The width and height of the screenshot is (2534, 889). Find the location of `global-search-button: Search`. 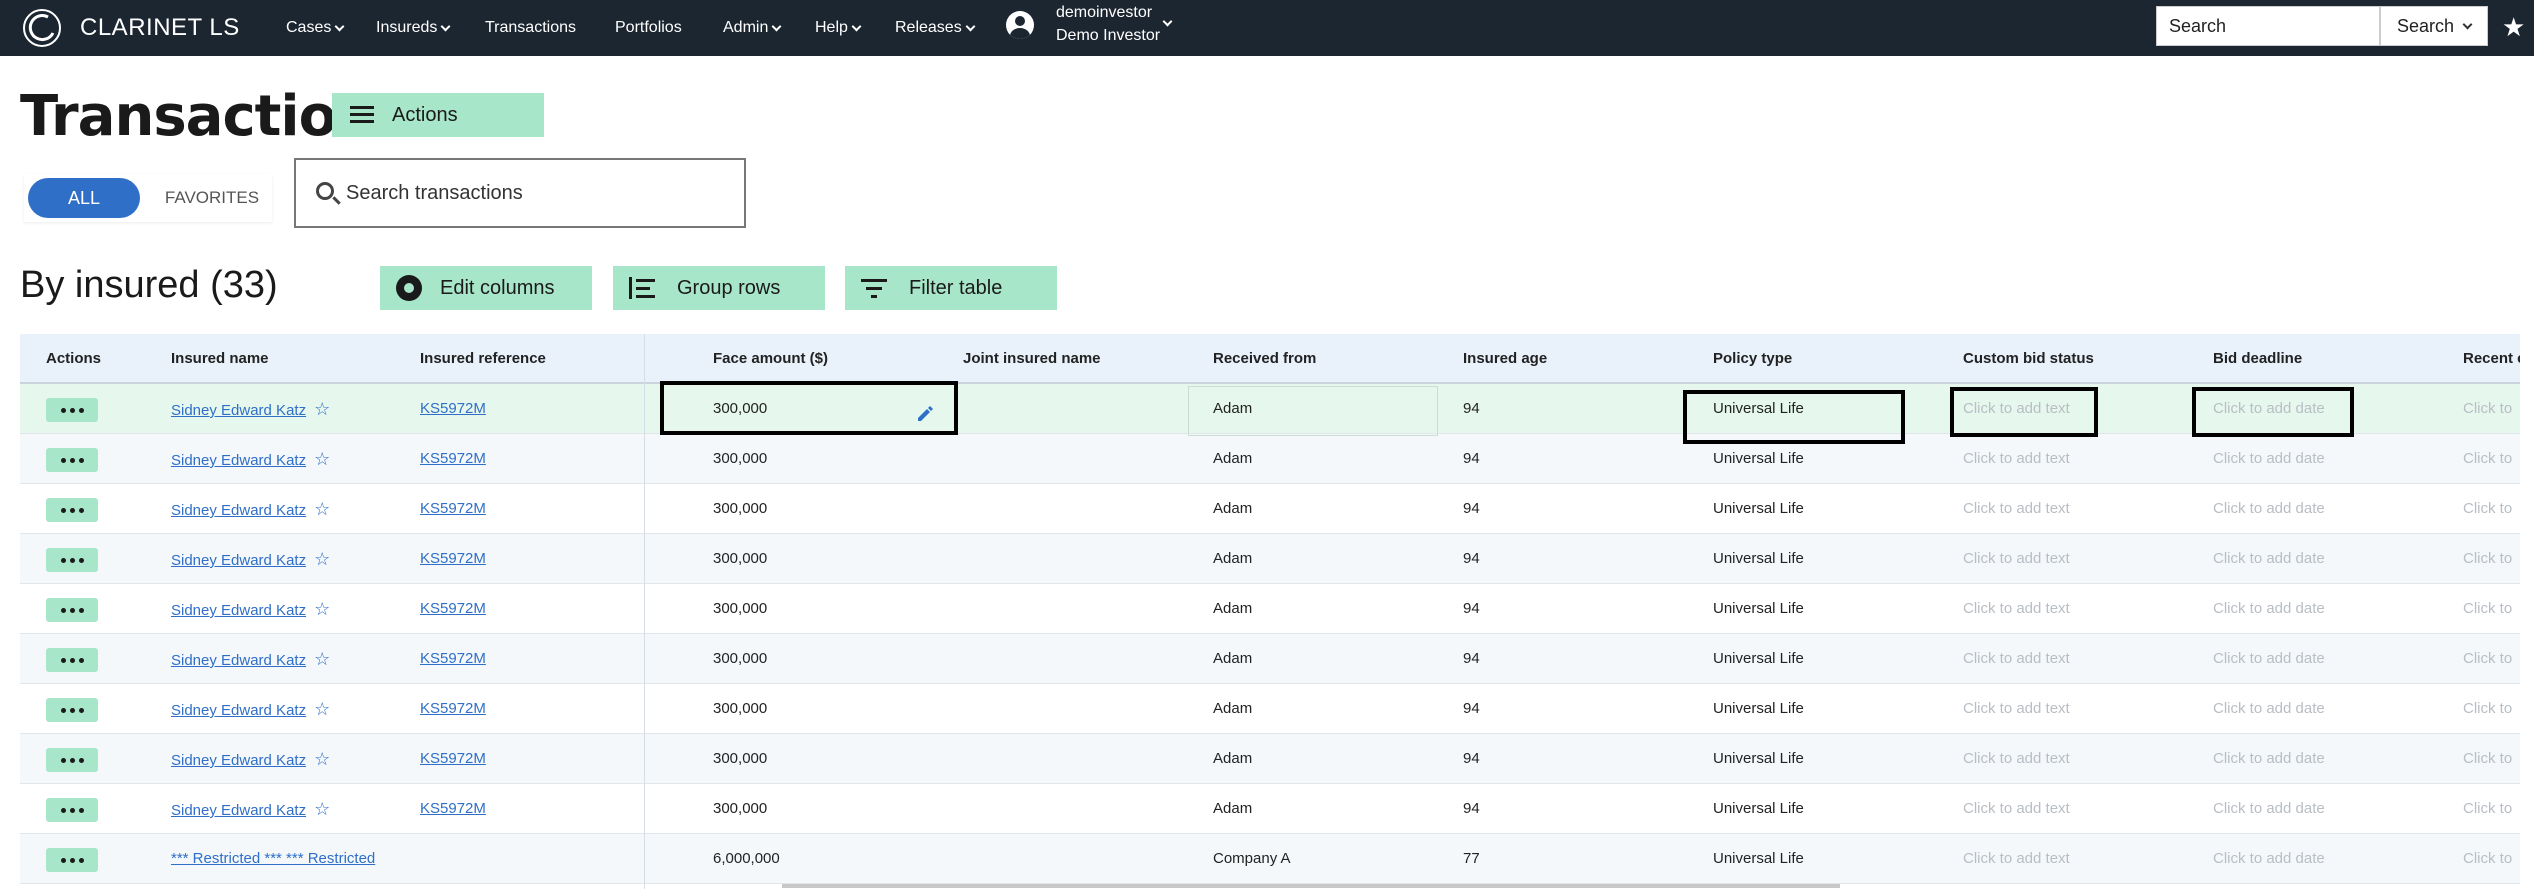

global-search-button: Search is located at coordinates (2434, 26).